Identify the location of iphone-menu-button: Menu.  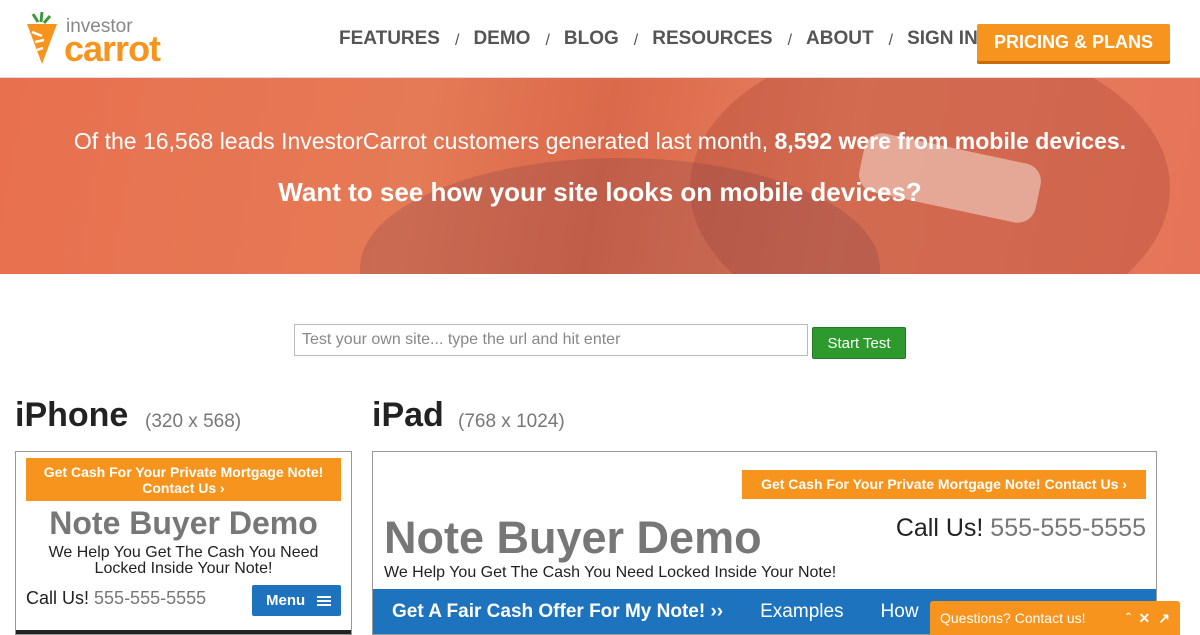
(296, 600).